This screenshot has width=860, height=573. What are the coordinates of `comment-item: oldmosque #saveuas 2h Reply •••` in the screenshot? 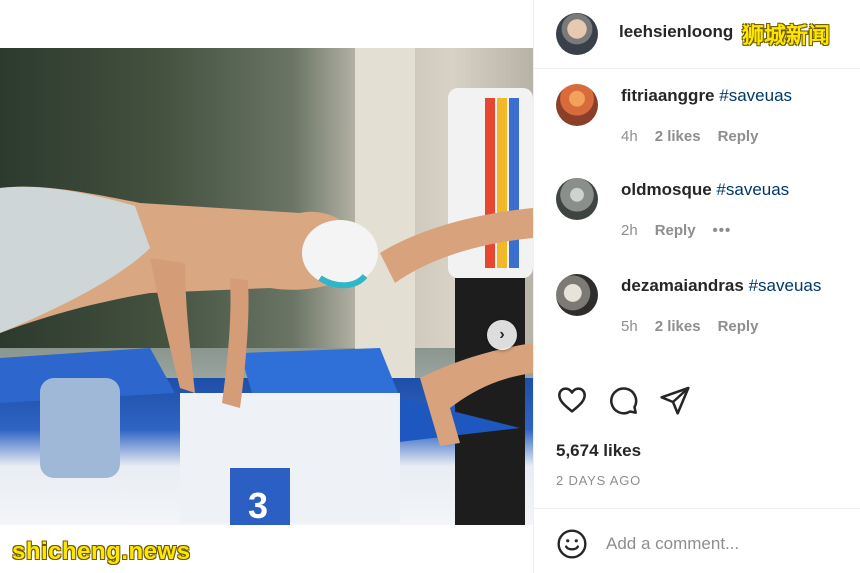 It's located at (697, 221).